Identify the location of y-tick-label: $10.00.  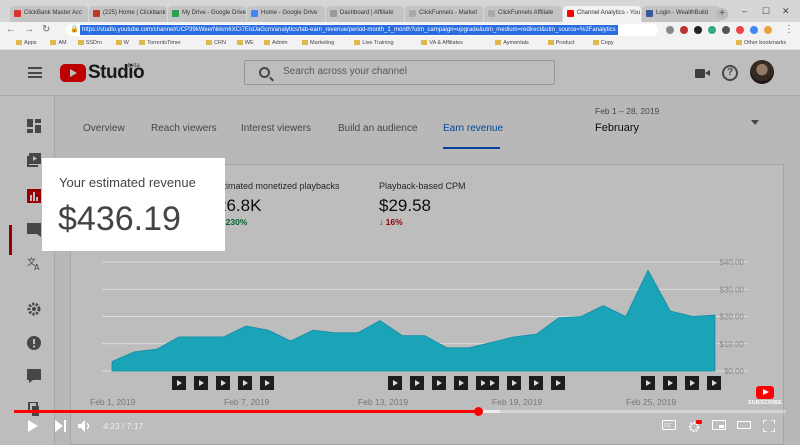
(732, 344).